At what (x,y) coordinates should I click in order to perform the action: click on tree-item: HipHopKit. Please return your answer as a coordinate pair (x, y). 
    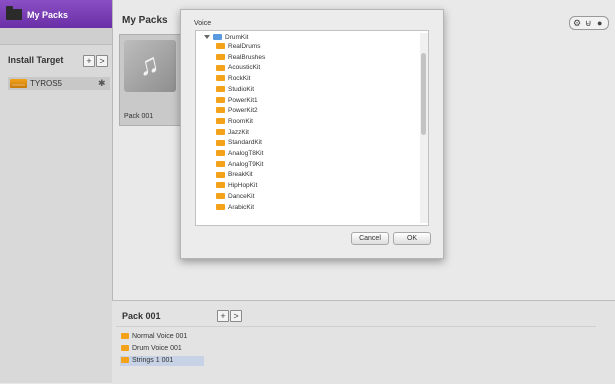
    Looking at the image, I should click on (236, 186).